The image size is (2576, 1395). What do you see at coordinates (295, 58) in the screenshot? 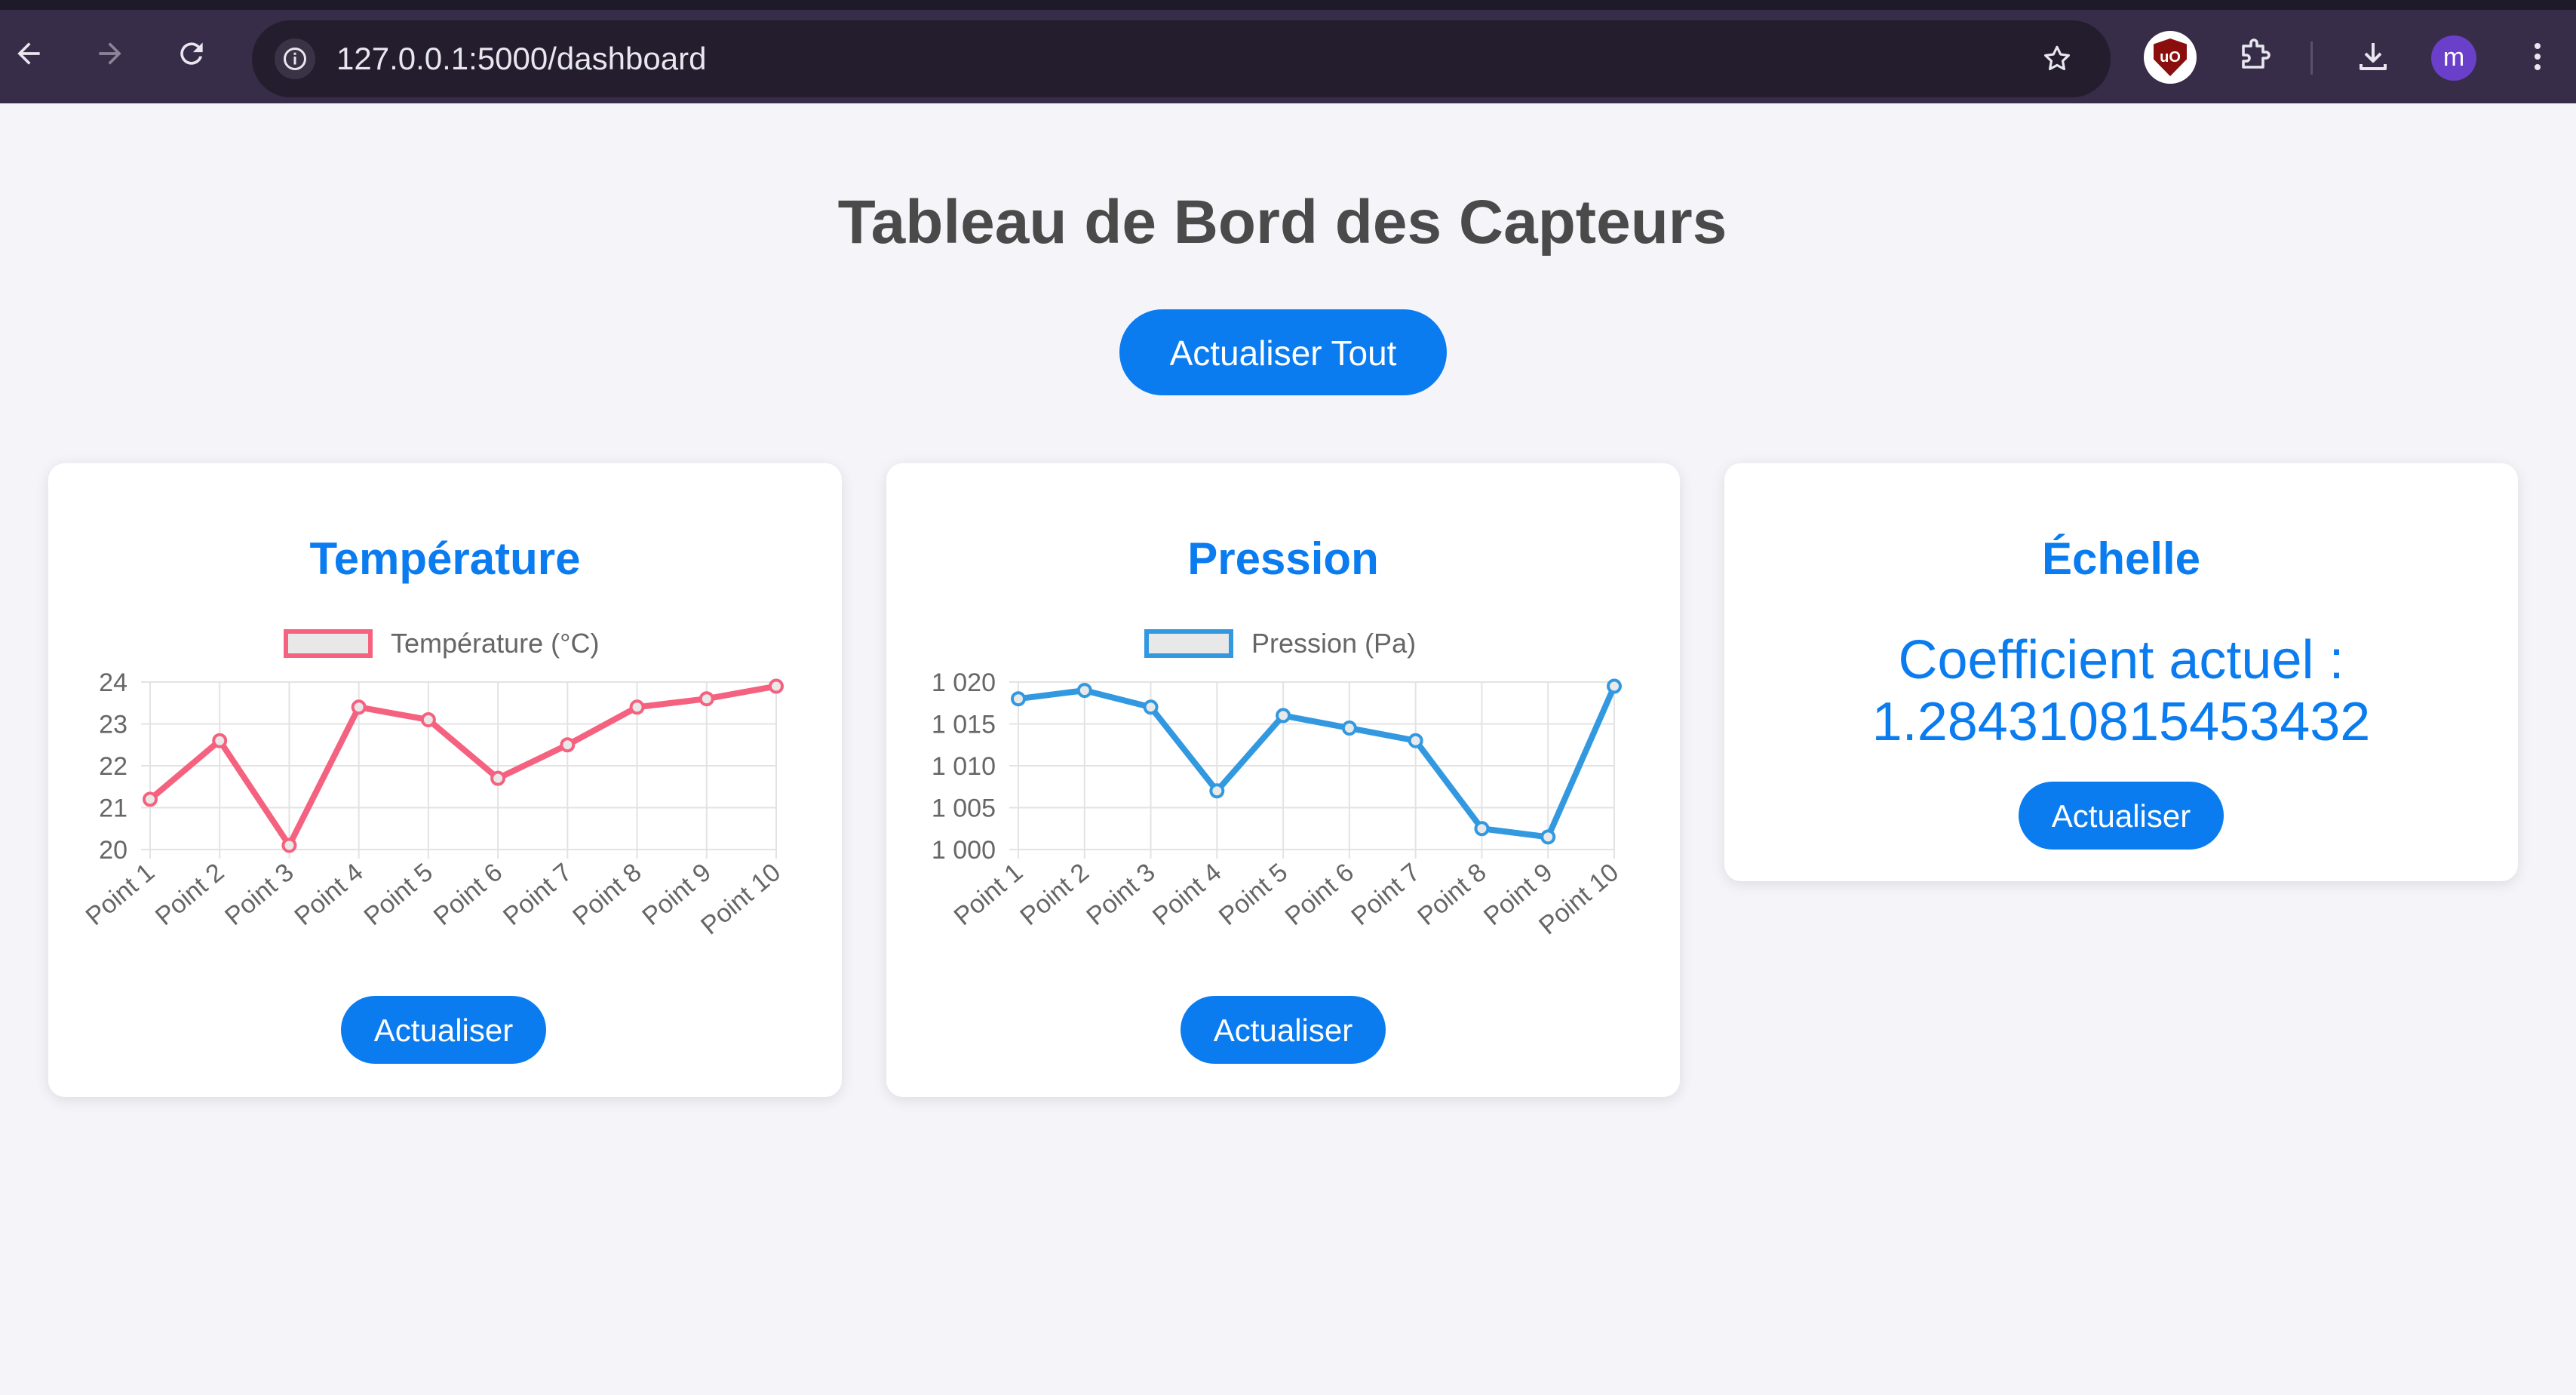
I see `site-info-icon` at bounding box center [295, 58].